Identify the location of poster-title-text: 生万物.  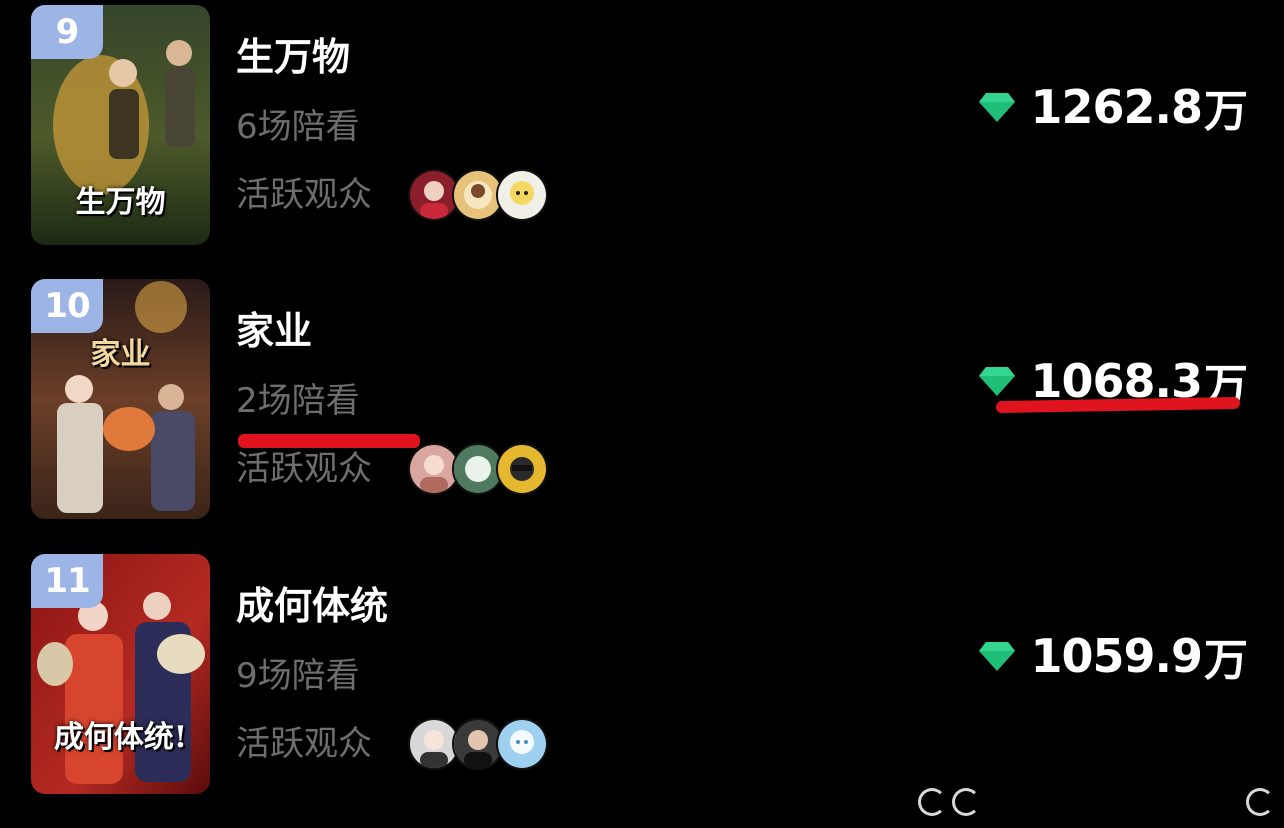
(120, 202).